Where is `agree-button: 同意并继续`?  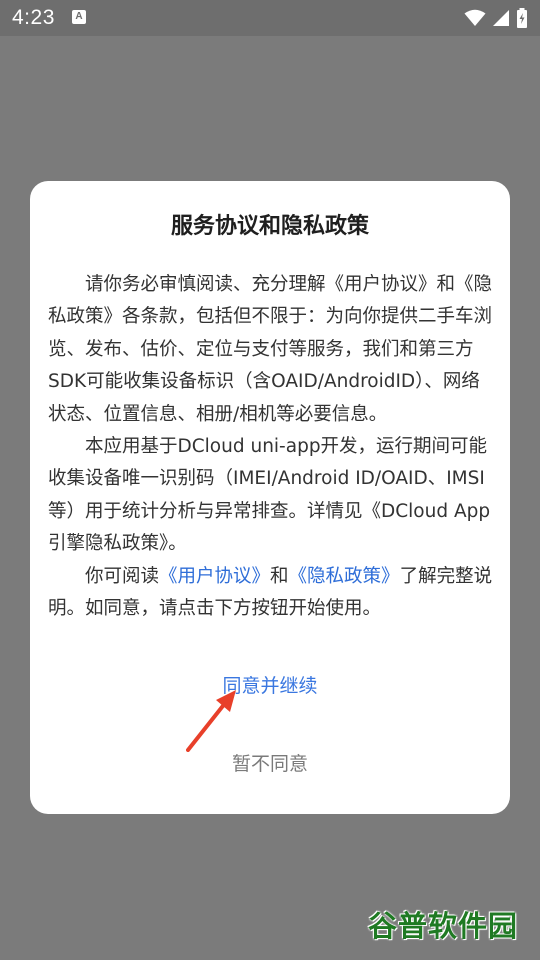
agree-button: 同意并继续 is located at coordinates (270, 686).